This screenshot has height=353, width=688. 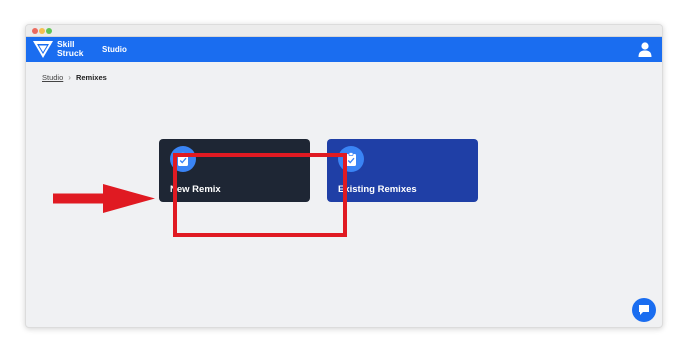 I want to click on user-icon, so click(x=645, y=49).